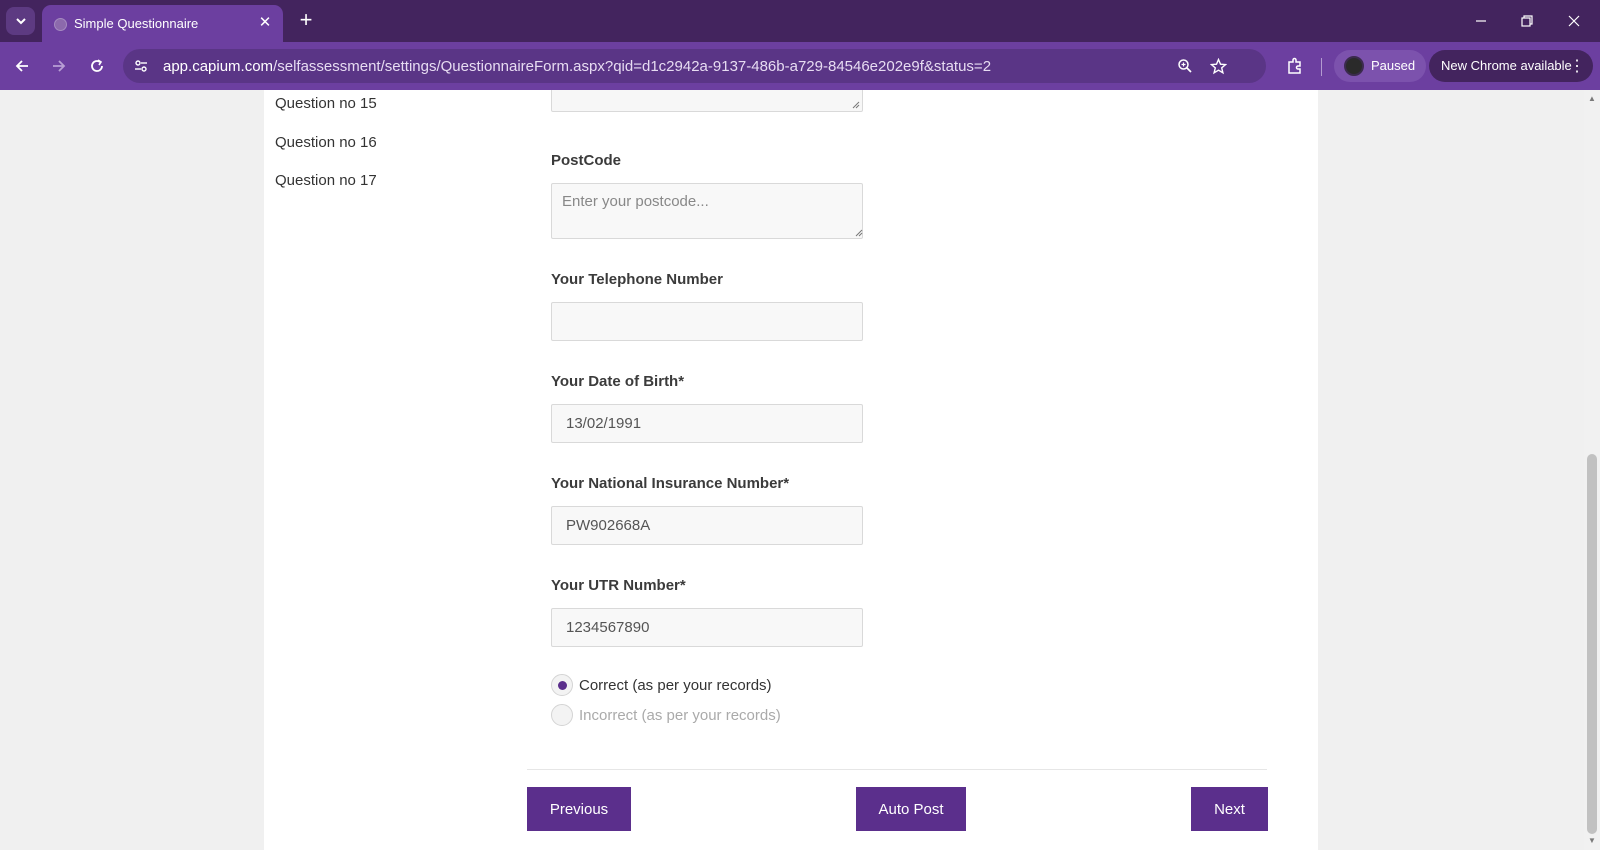 This screenshot has height=850, width=1600. What do you see at coordinates (1295, 66) in the screenshot?
I see `extensions-icon` at bounding box center [1295, 66].